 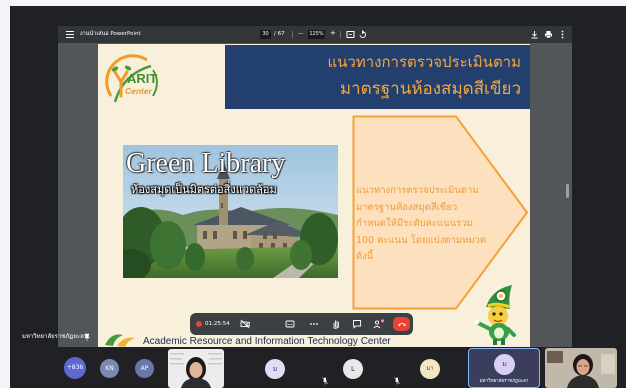 What do you see at coordinates (87, 337) in the screenshot?
I see `pin-icon` at bounding box center [87, 337].